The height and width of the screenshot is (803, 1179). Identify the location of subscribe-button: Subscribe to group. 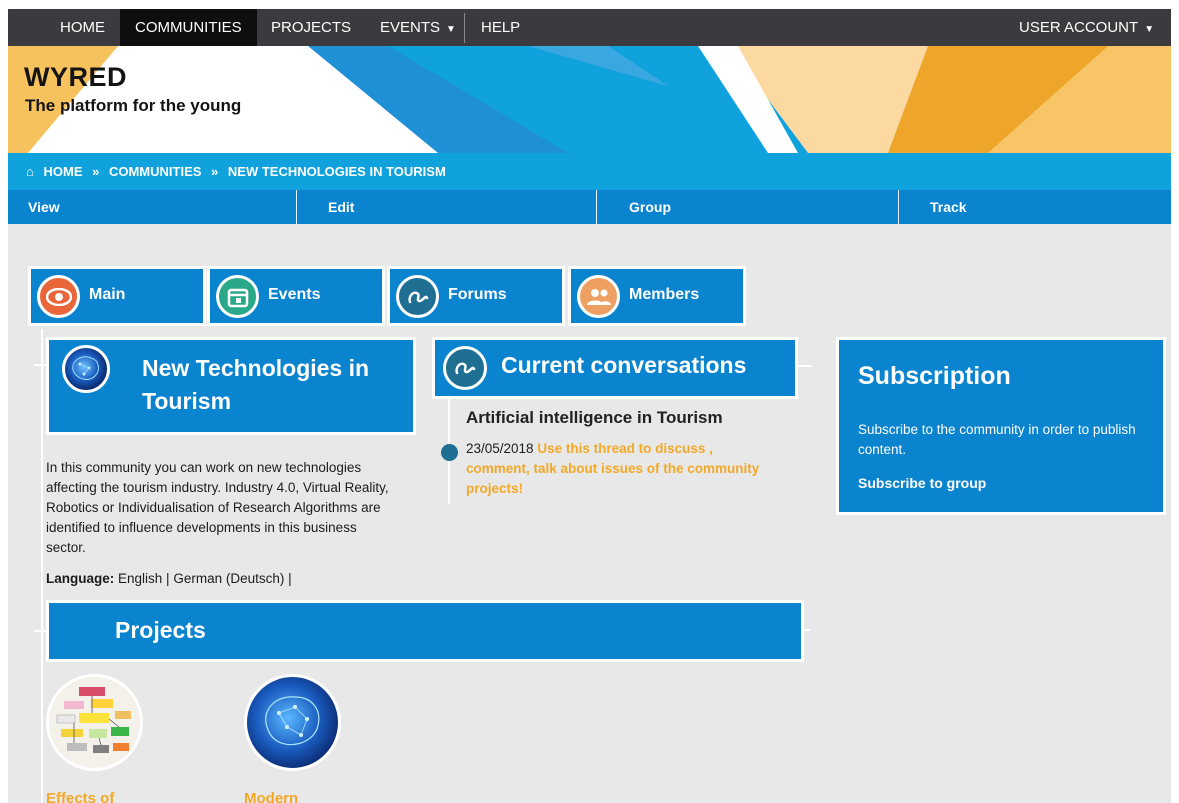
(922, 483).